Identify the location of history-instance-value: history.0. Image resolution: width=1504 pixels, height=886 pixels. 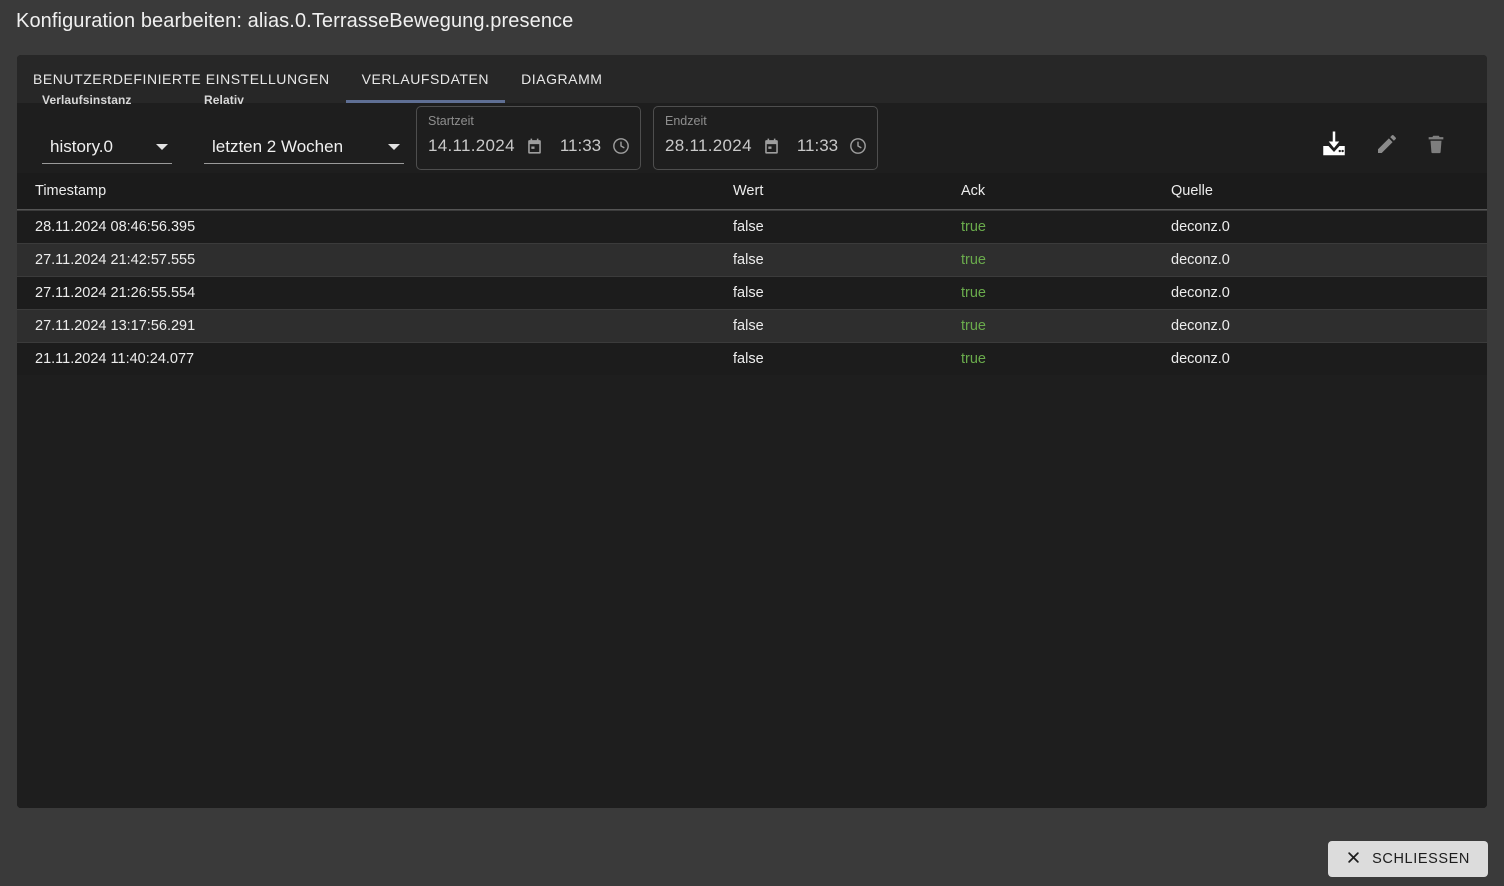
(81, 146).